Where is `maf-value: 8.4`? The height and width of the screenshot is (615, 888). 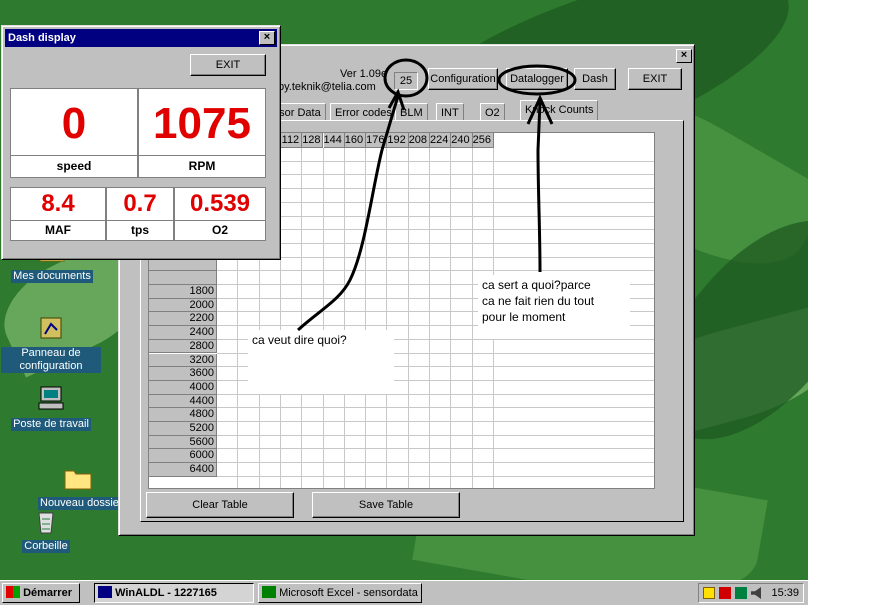
maf-value: 8.4 is located at coordinates (58, 203).